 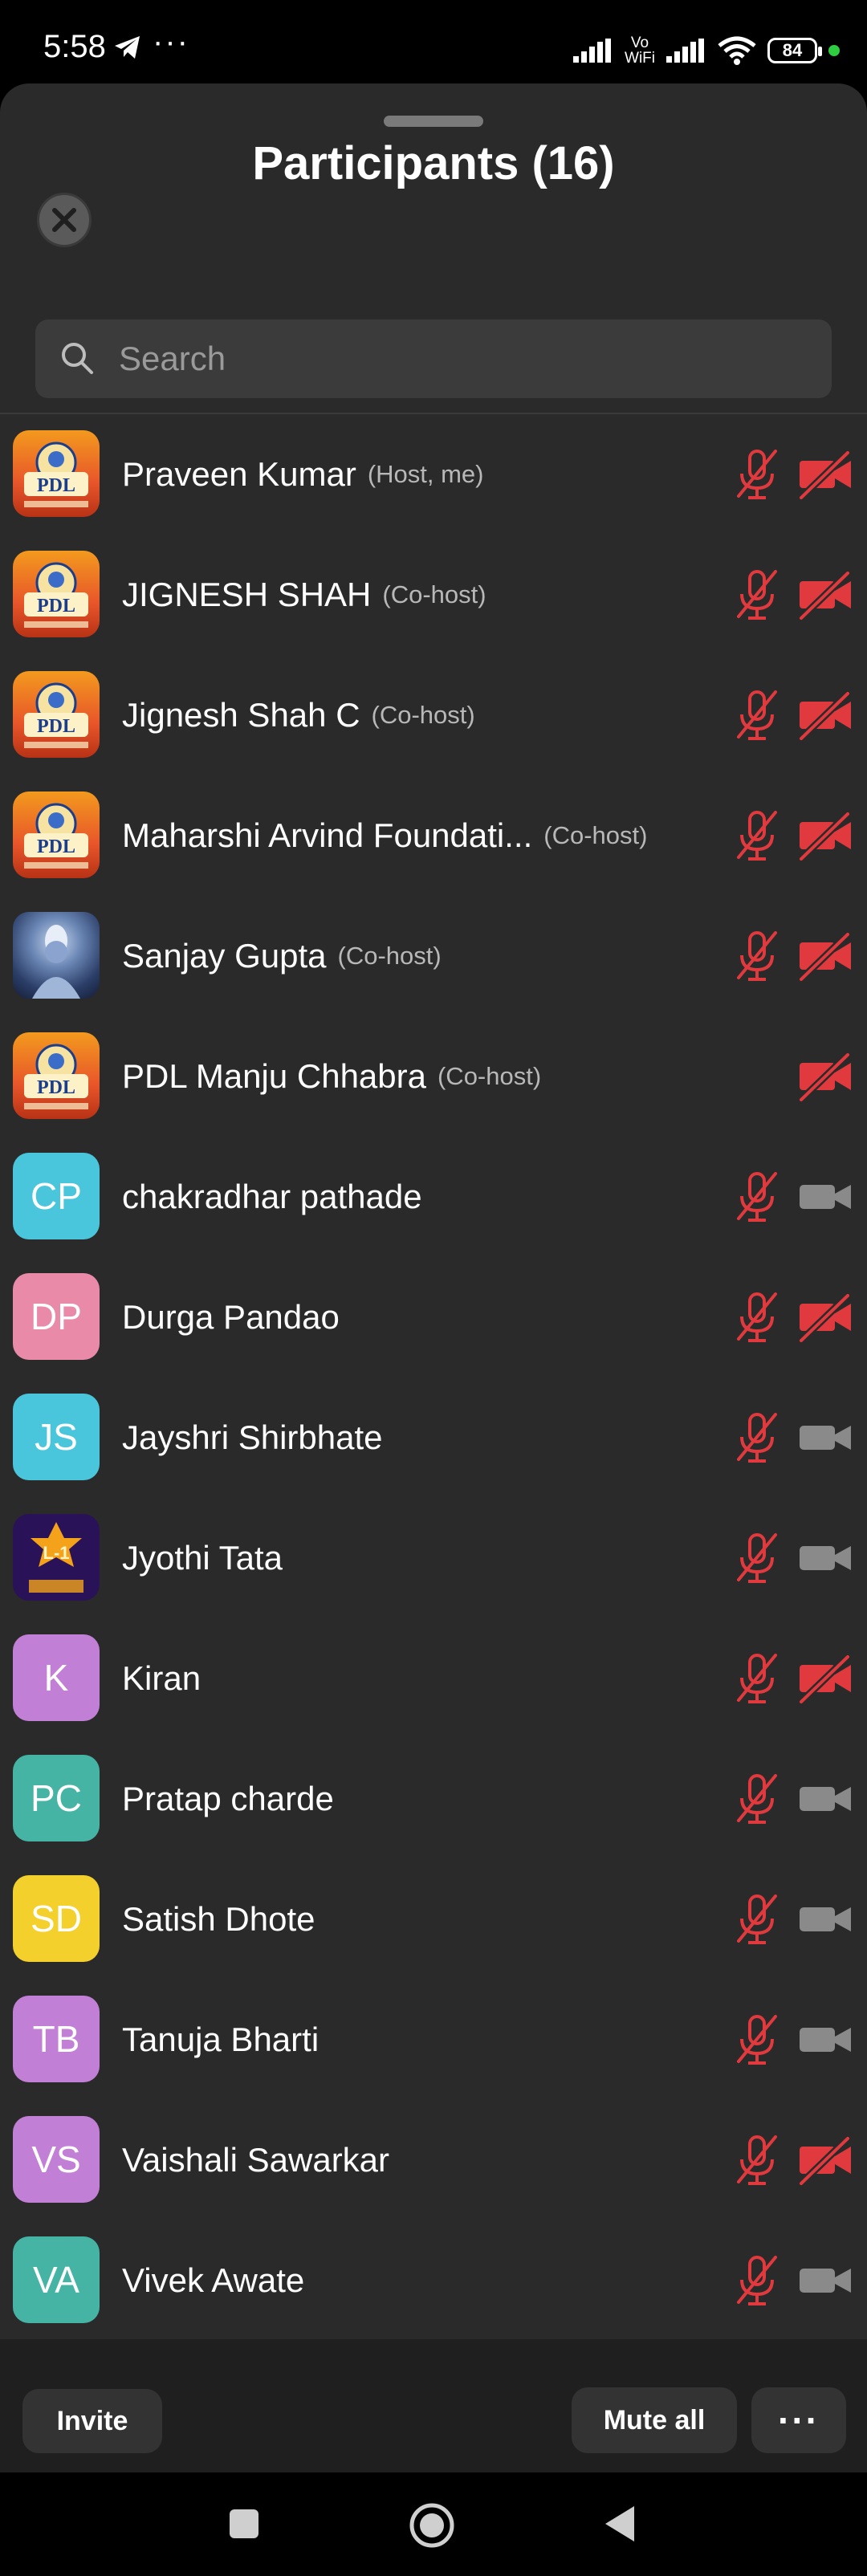 I want to click on more-notifications-icon: ···, so click(x=171, y=41).